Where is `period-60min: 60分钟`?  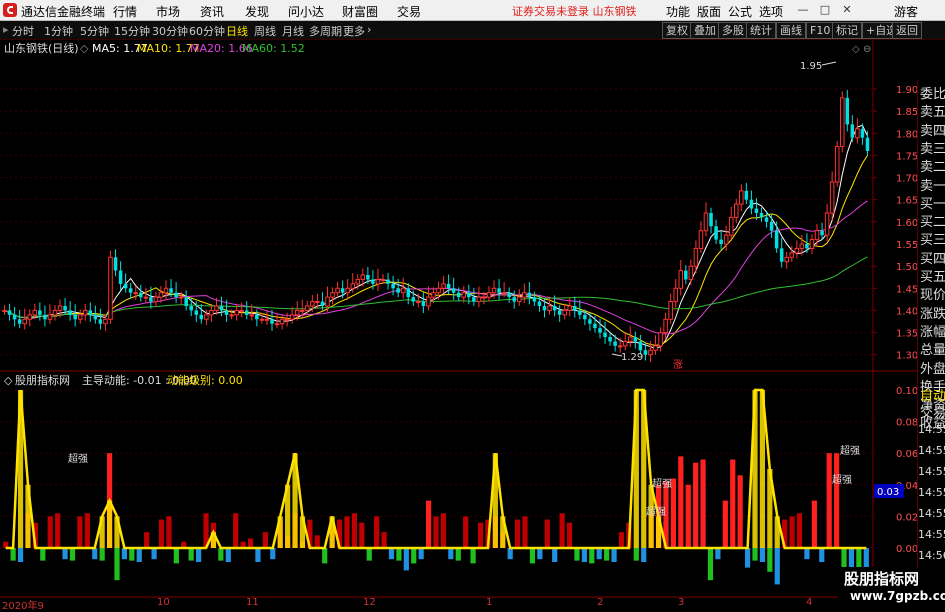 period-60min: 60分钟 is located at coordinates (207, 31).